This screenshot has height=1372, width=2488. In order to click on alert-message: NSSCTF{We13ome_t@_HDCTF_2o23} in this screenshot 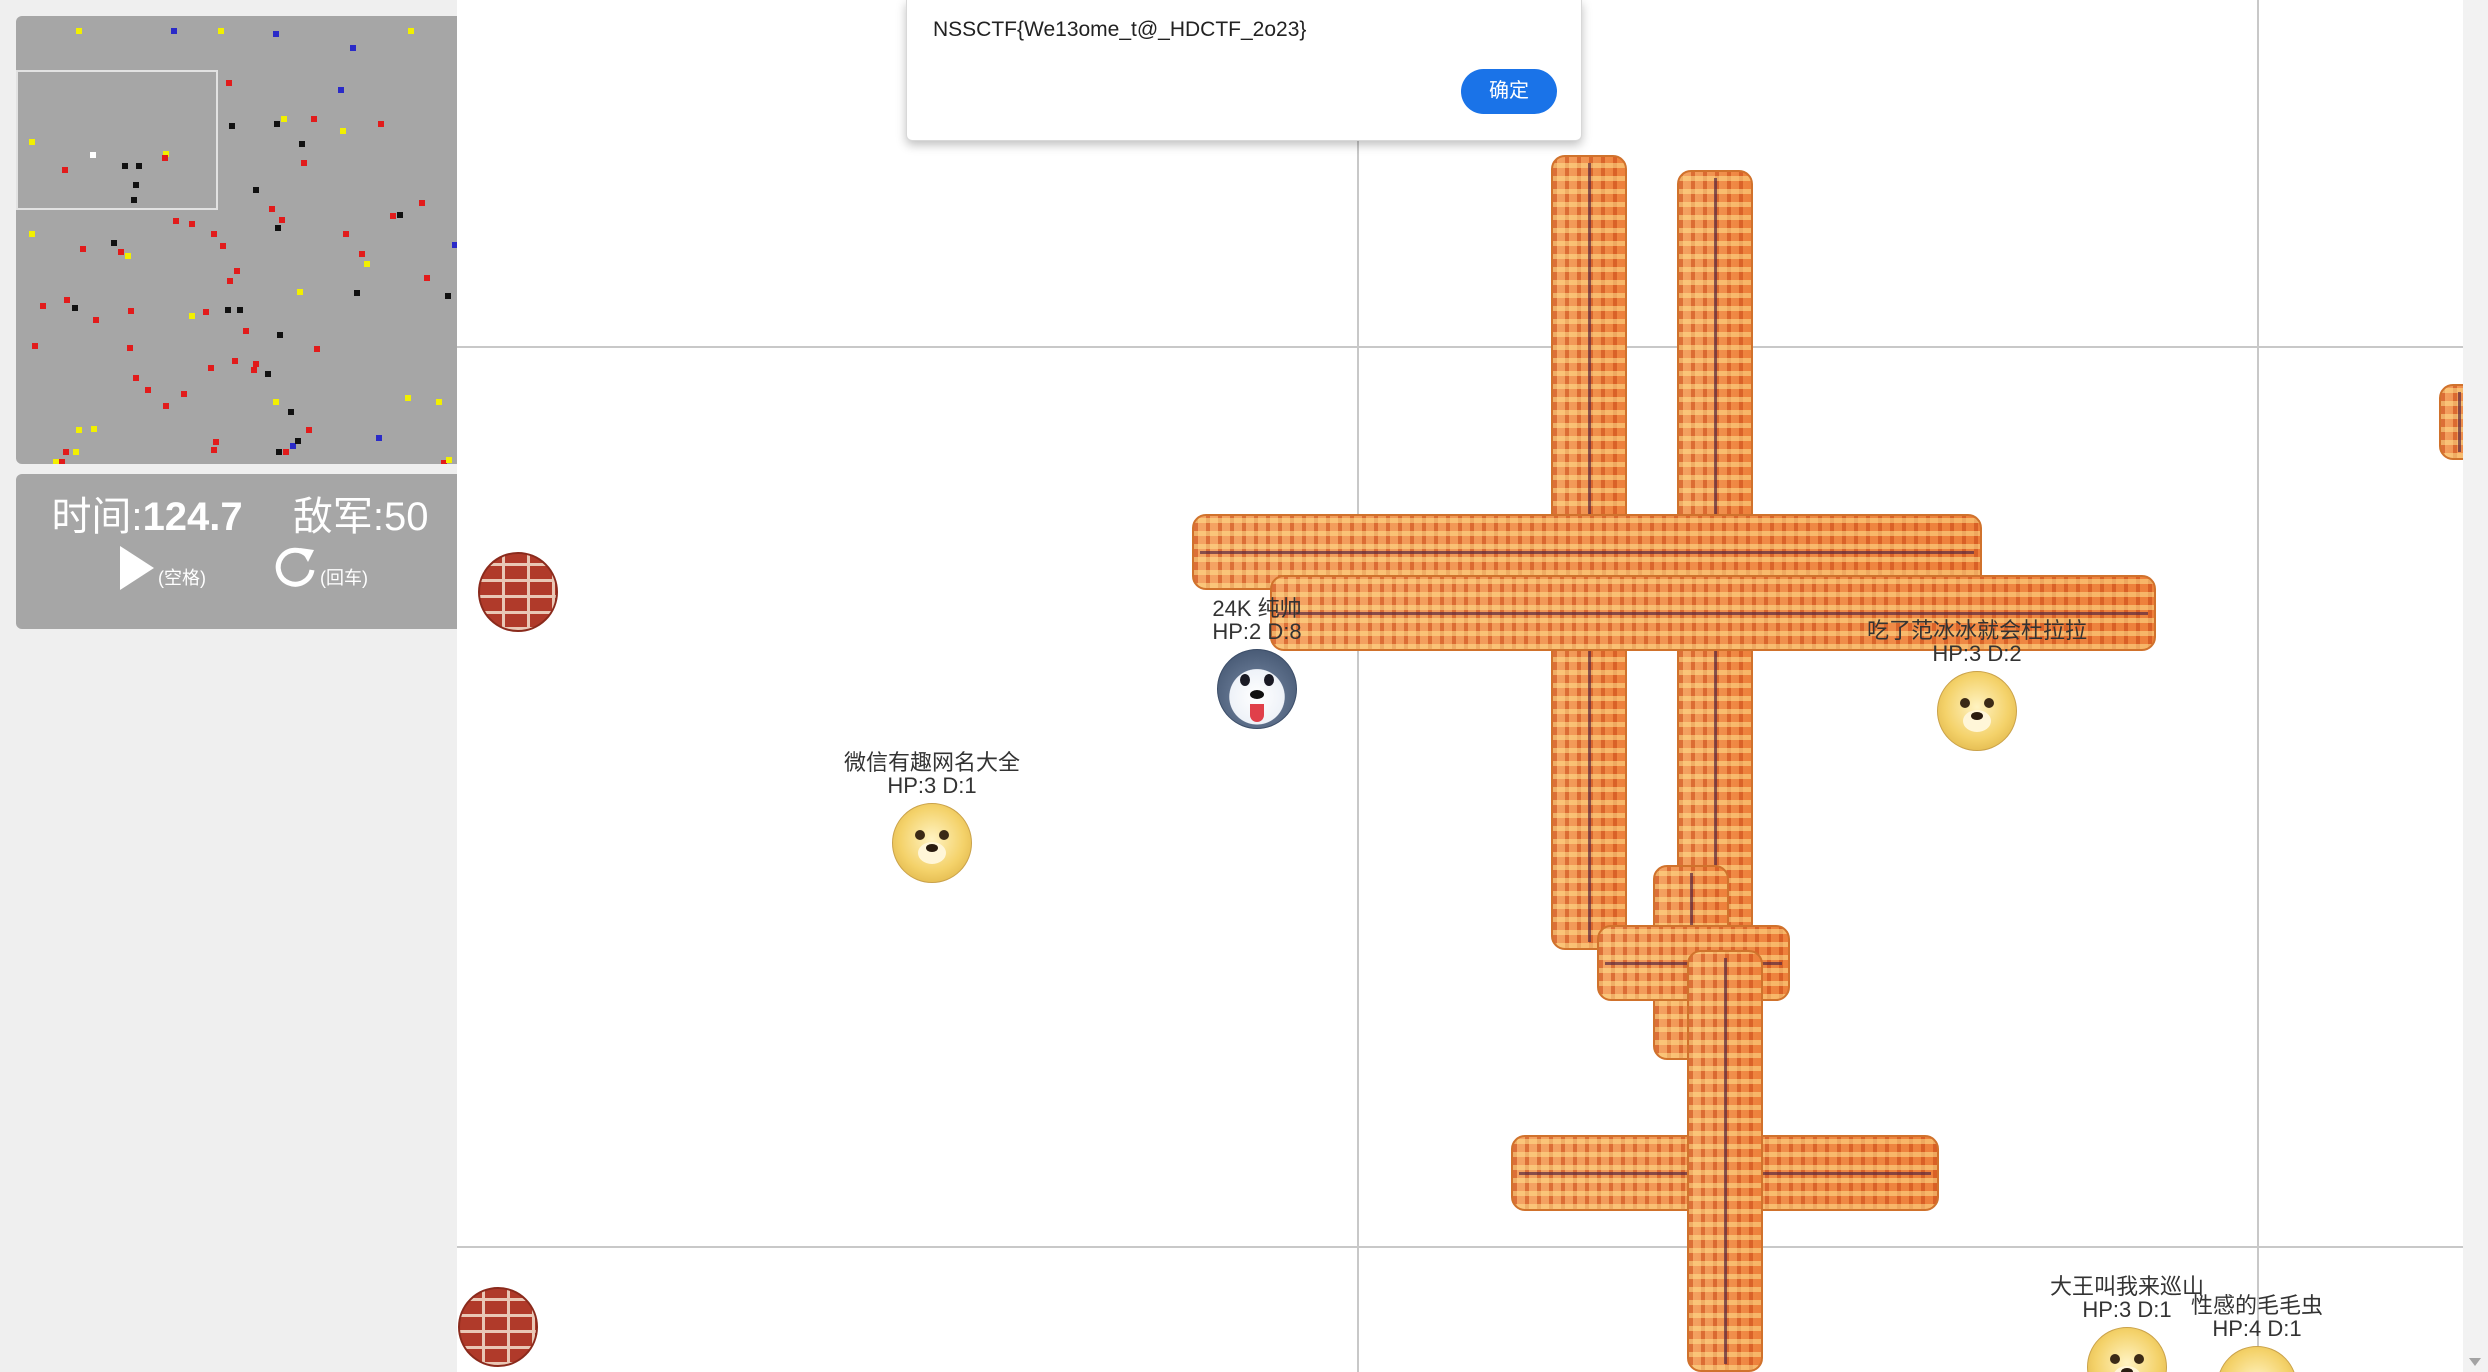, I will do `click(1120, 29)`.